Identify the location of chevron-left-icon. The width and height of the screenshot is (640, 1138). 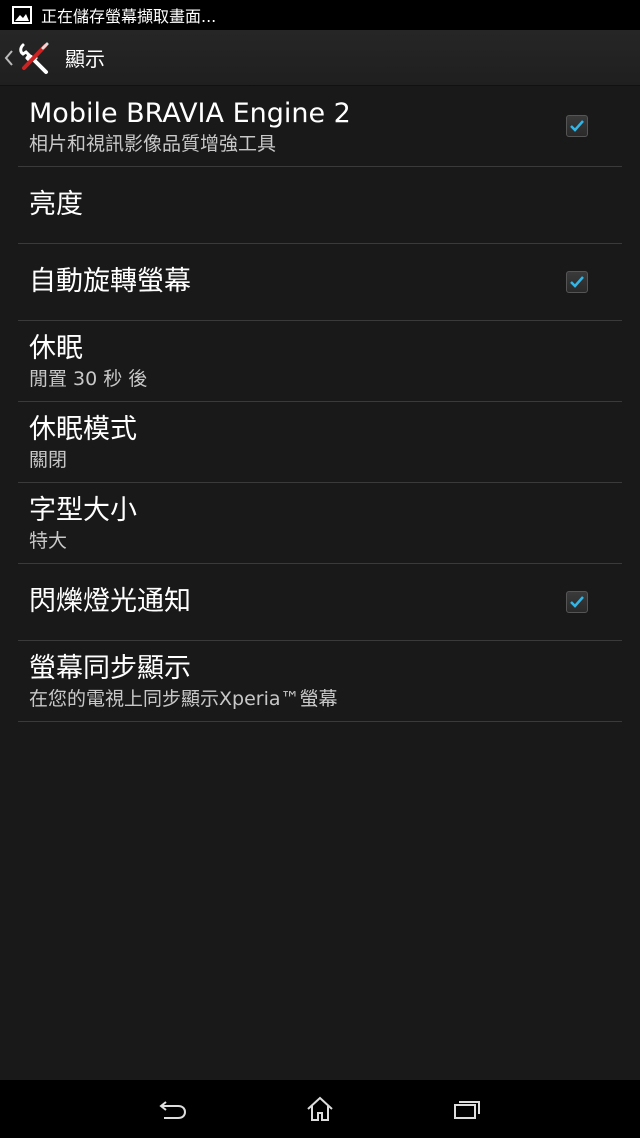
(9, 58).